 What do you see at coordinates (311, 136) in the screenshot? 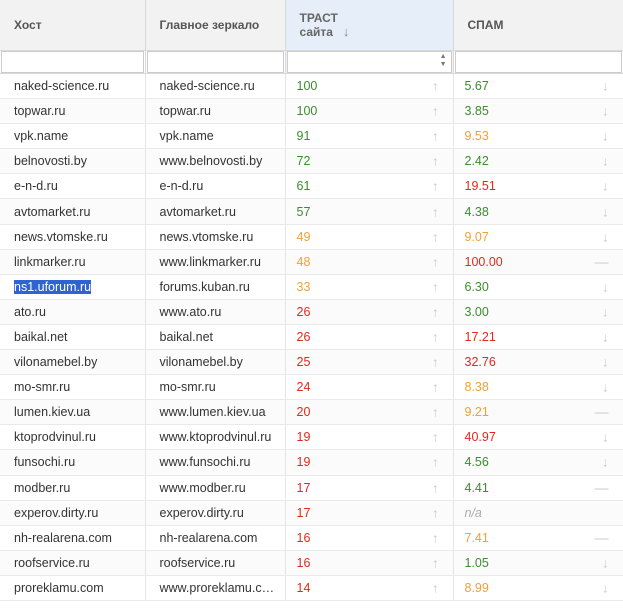
I see `table-row: vpk.name vpk.name 91 ↑ 9.53 ↓` at bounding box center [311, 136].